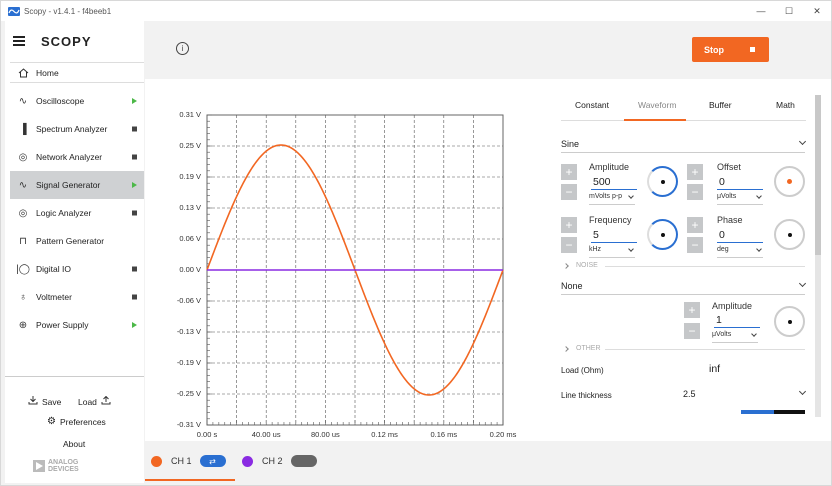  I want to click on noise-amplitude-knob, so click(789, 321).